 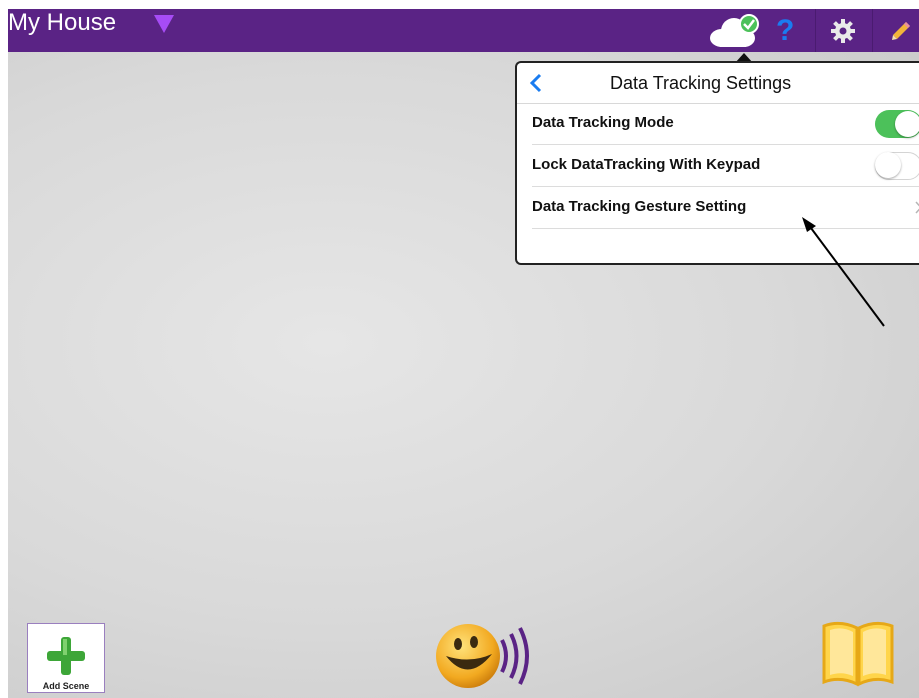 I want to click on dropdown-caret-icon, so click(x=164, y=24).